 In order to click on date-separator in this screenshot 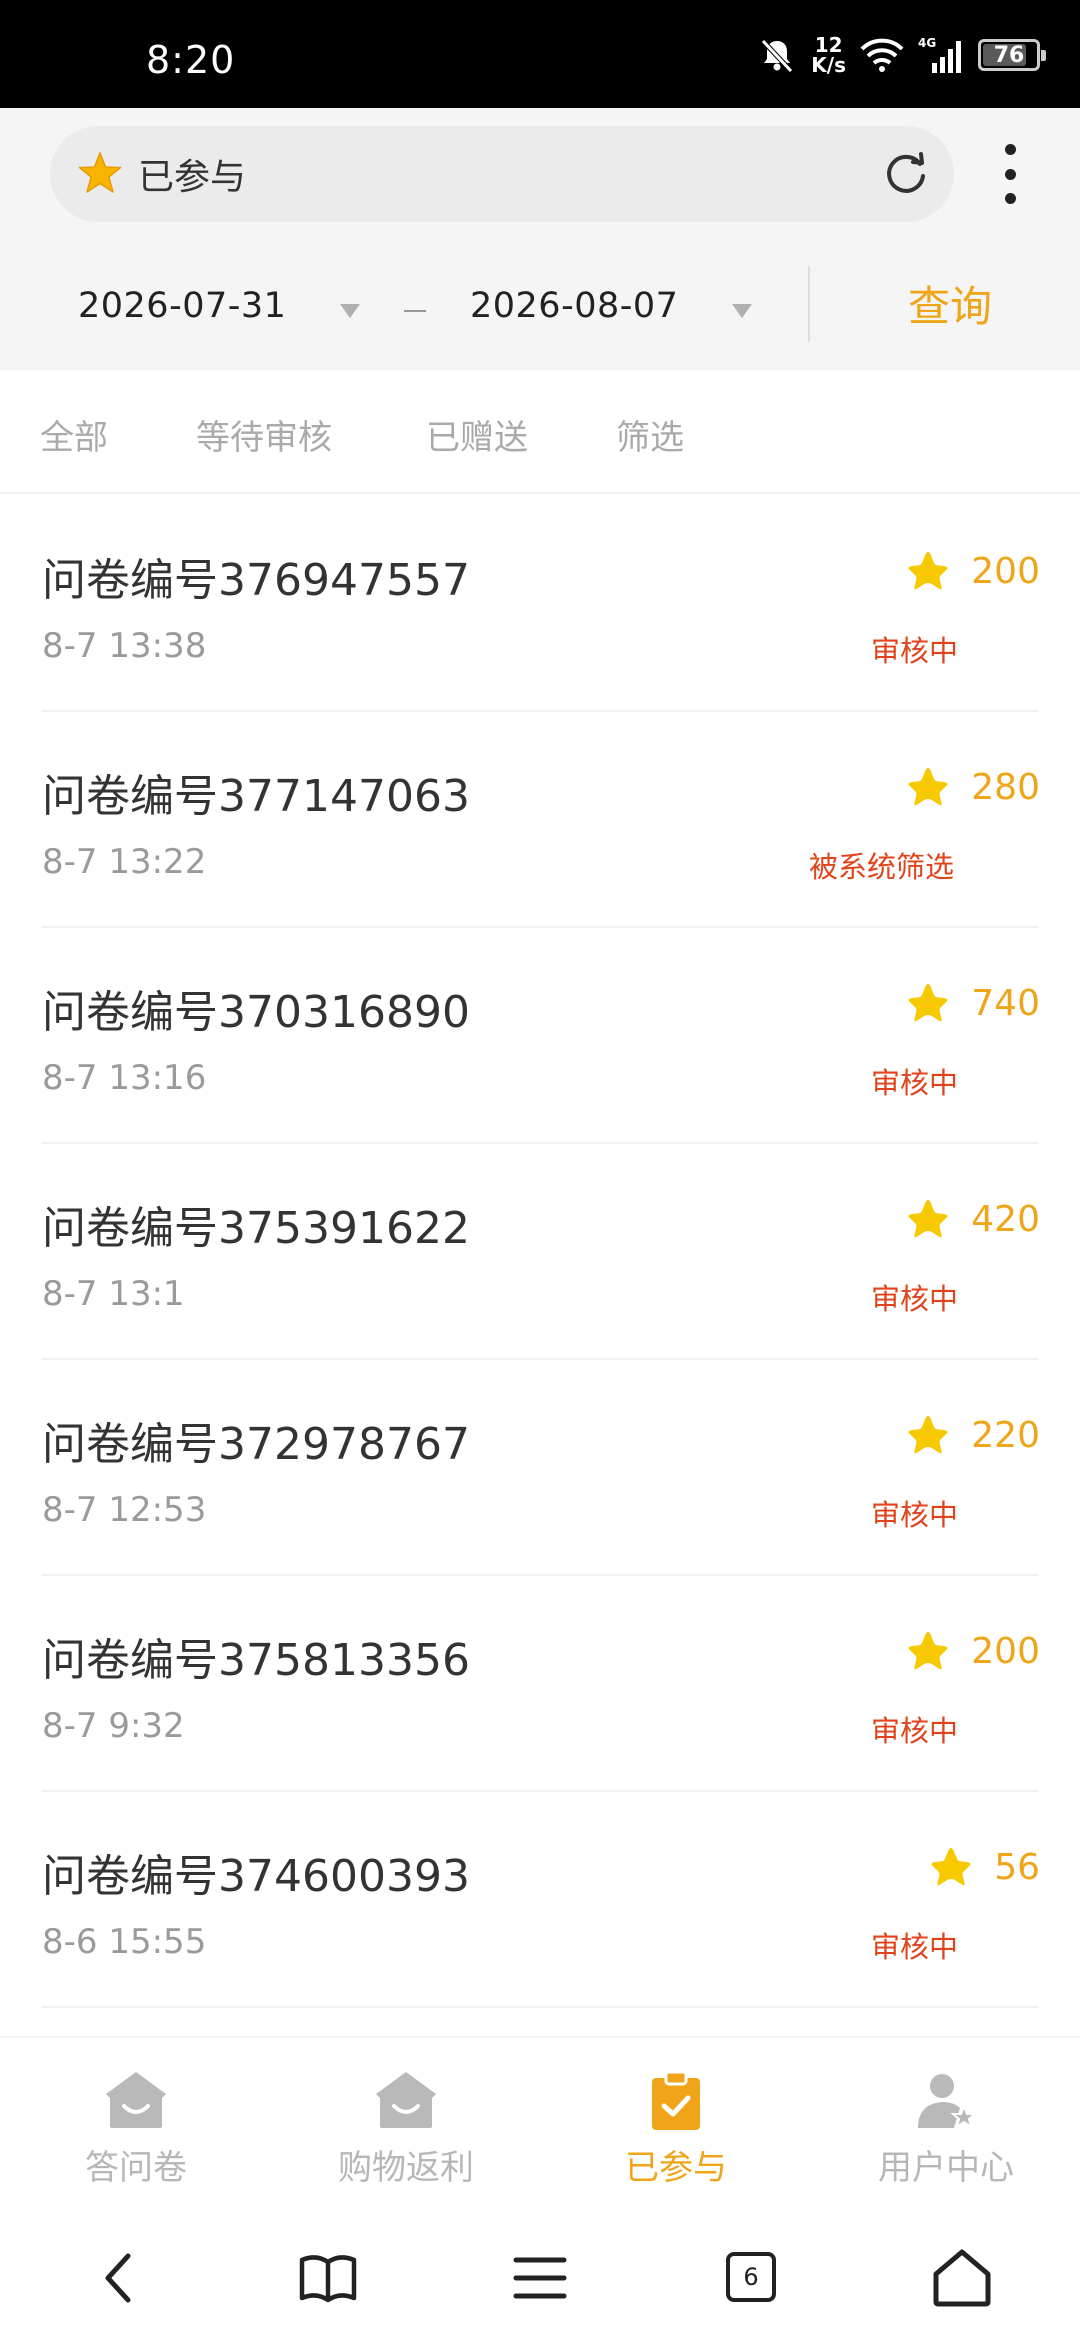, I will do `click(415, 311)`.